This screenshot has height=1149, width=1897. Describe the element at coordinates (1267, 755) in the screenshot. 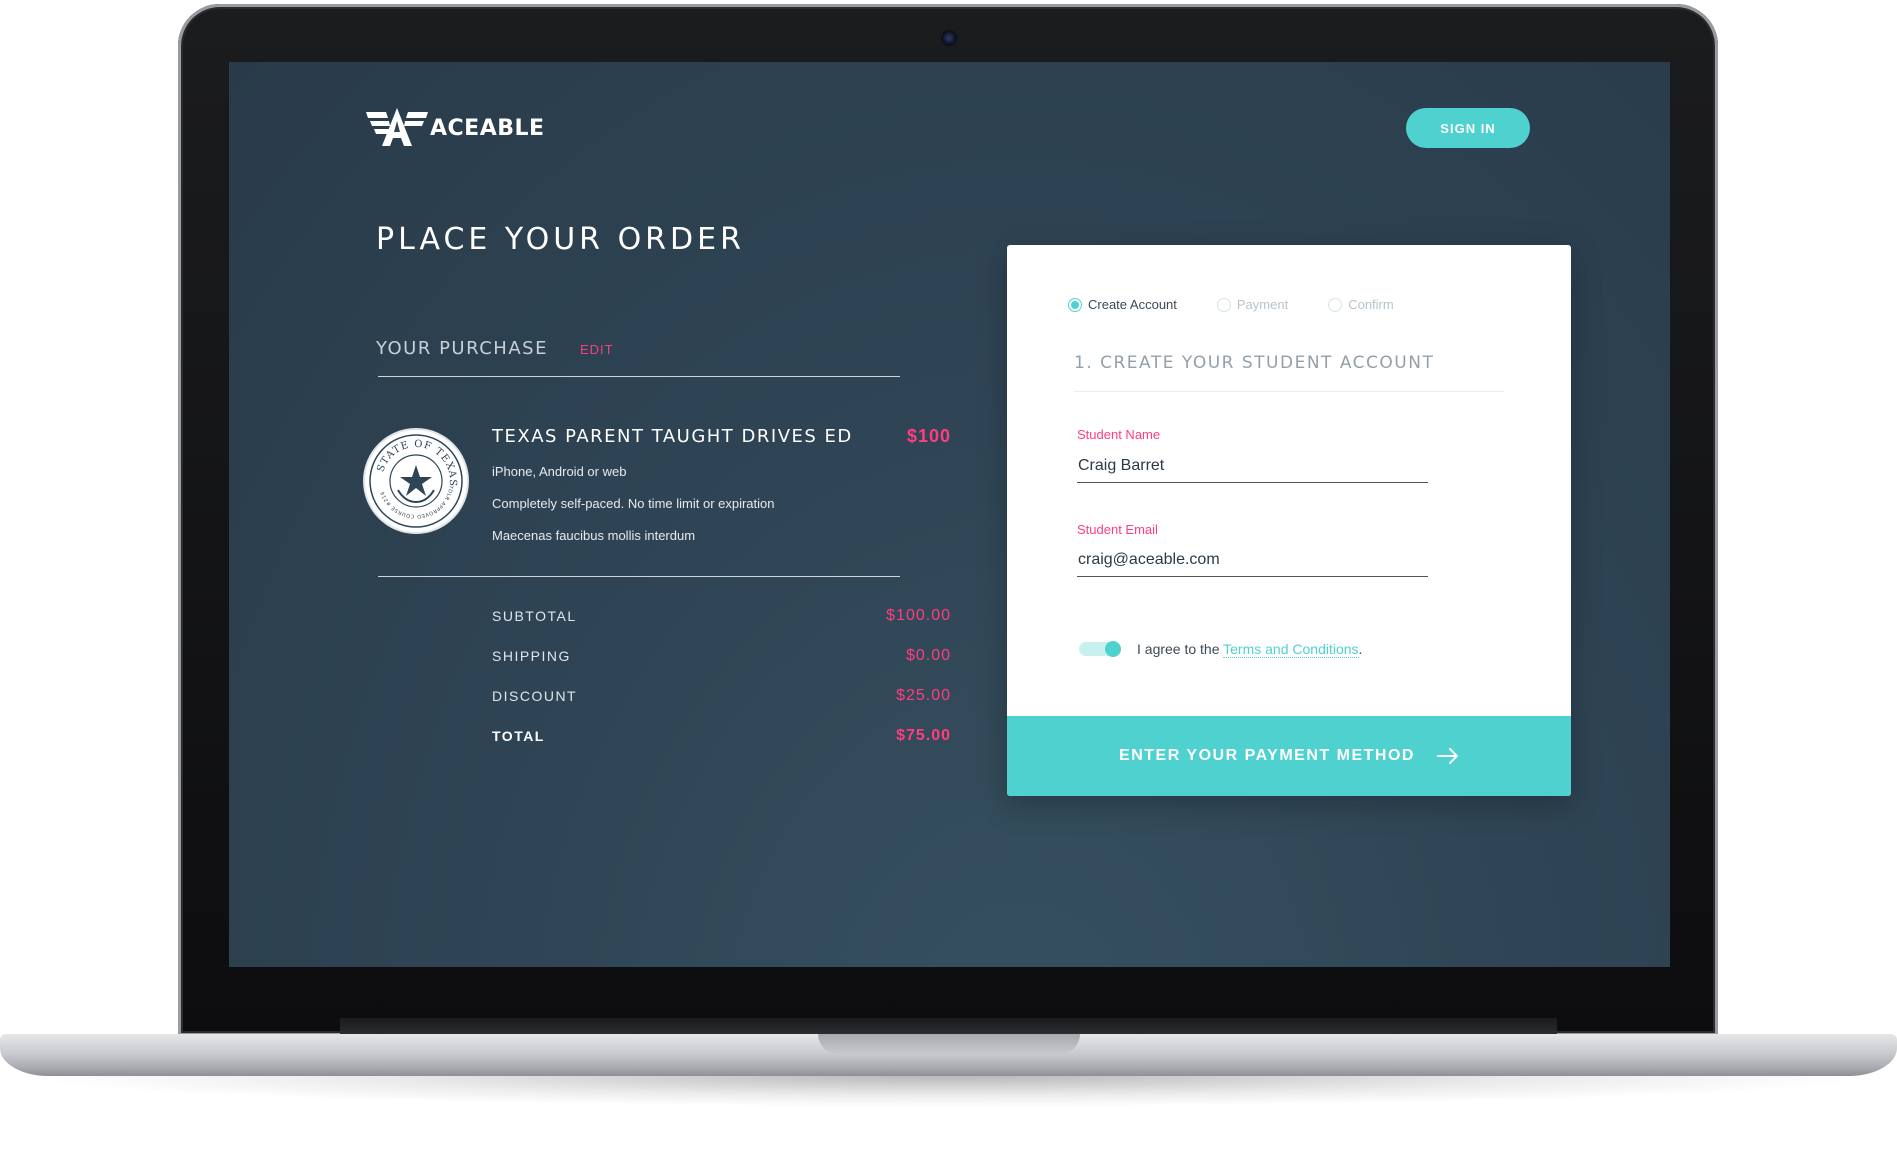

I see `enter-payment-label: ENTER YOUR PAYMENT METHOD` at that location.